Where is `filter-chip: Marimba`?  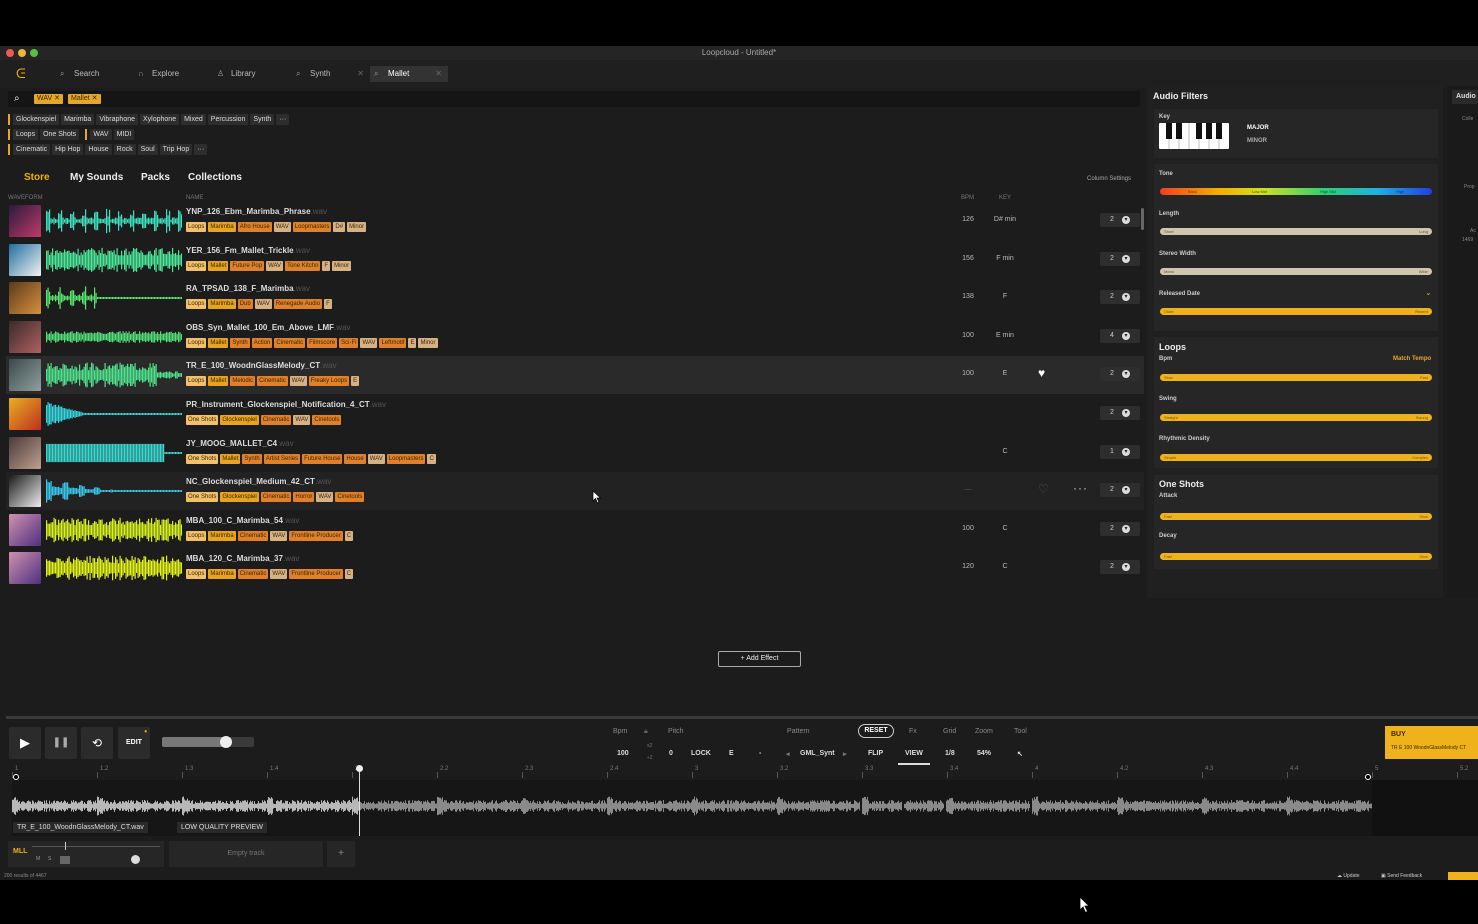
filter-chip: Marimba is located at coordinates (78, 119).